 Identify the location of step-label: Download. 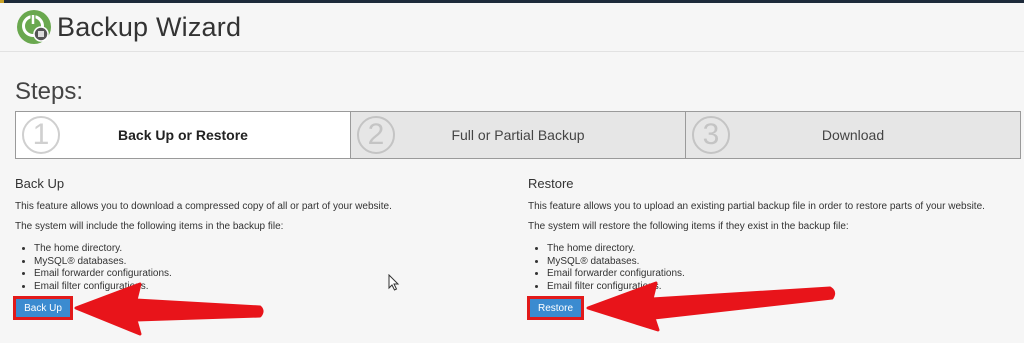
(853, 135).